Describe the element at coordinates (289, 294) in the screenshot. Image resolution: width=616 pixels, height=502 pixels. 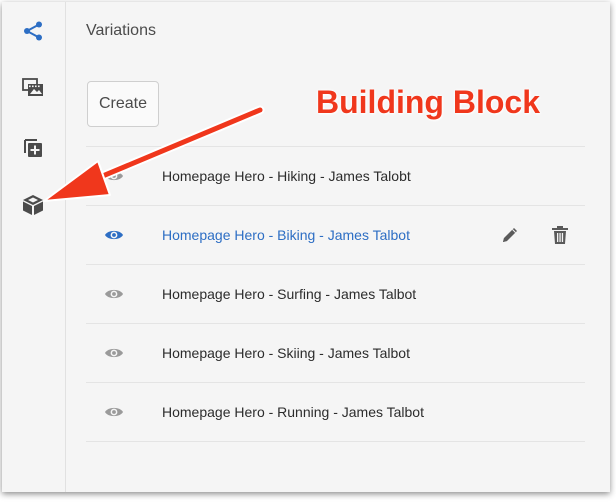
I see `variation-label: Homepage Hero - Surfing - James Talbot` at that location.